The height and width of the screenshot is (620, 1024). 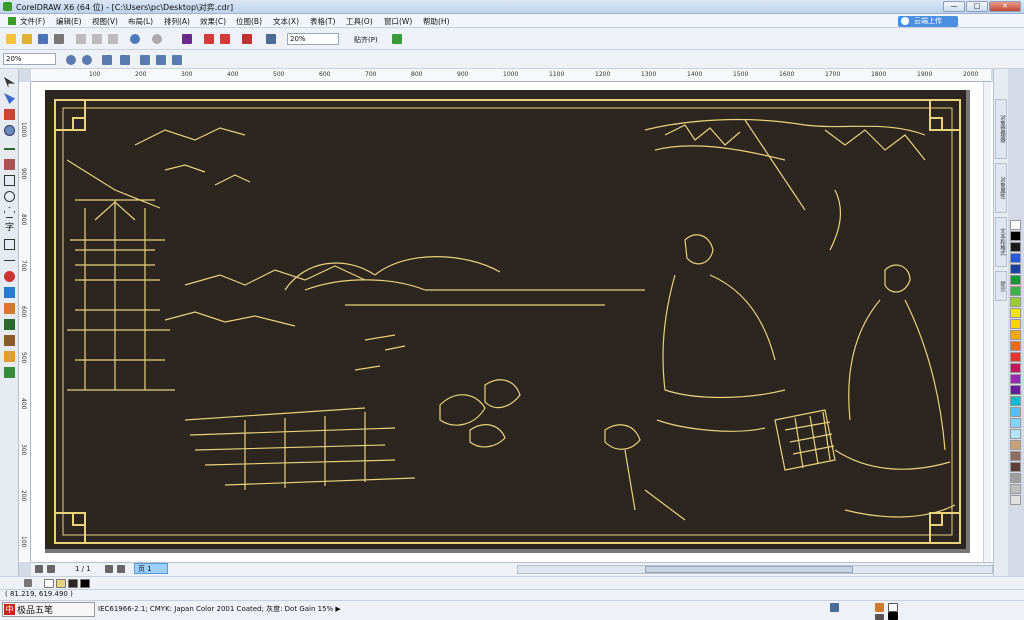 What do you see at coordinates (9, 82) in the screenshot?
I see `pick-tool-icon` at bounding box center [9, 82].